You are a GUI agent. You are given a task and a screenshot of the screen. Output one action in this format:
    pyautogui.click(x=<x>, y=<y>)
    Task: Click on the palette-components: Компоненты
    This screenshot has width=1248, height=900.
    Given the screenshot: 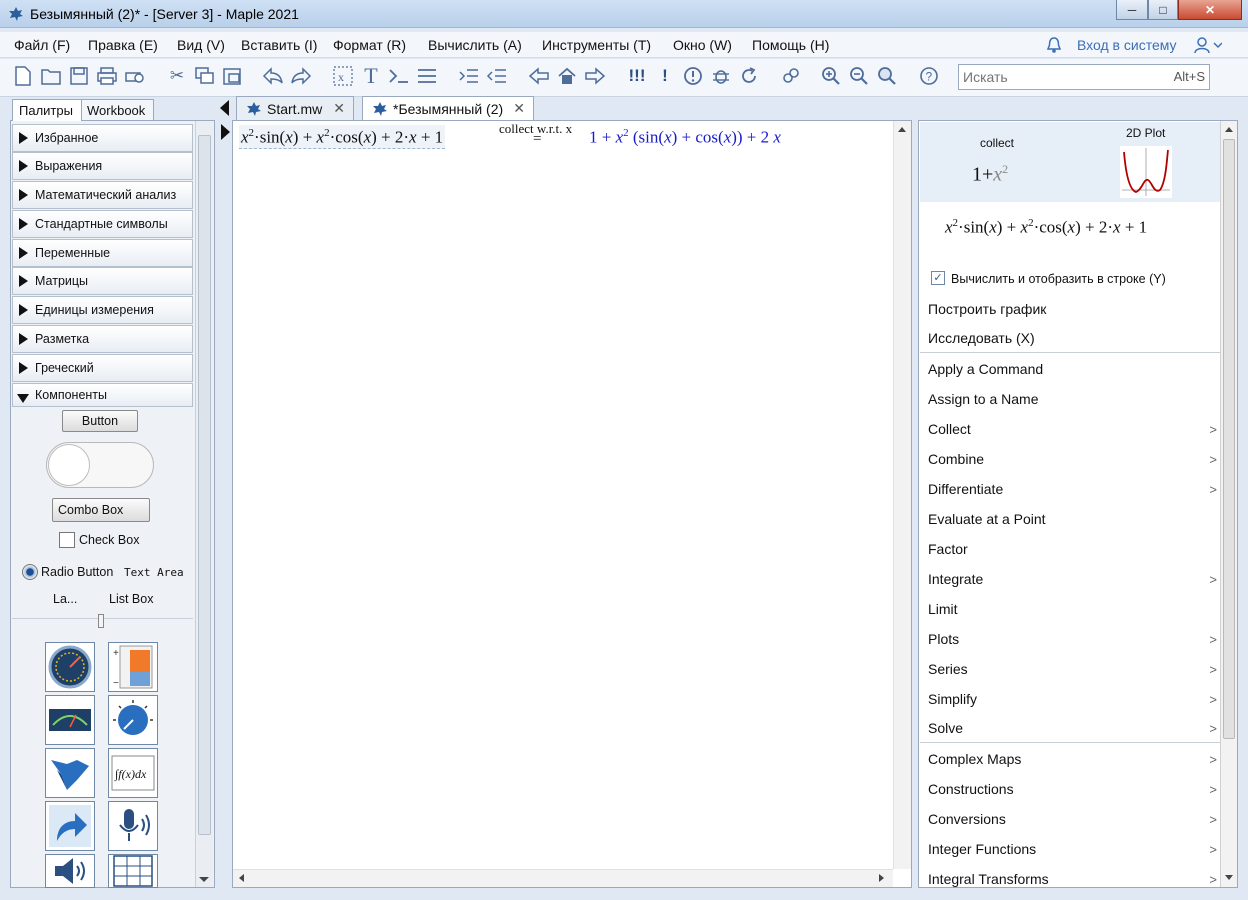 What is the action you would take?
    pyautogui.click(x=102, y=395)
    